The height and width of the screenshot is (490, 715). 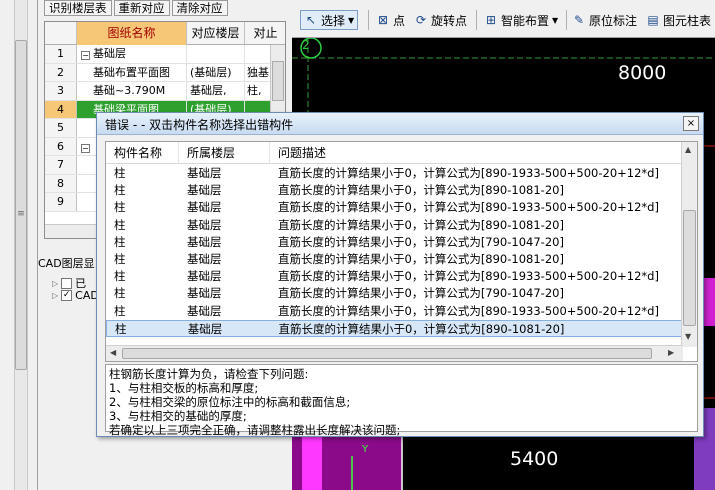 What do you see at coordinates (421, 20) in the screenshot?
I see `rotate-icon: ⟳` at bounding box center [421, 20].